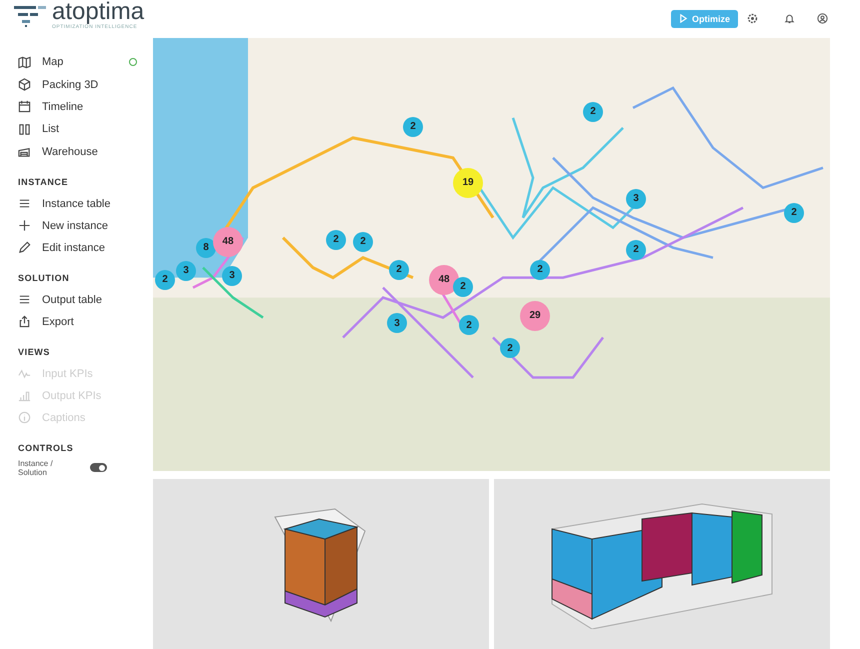  What do you see at coordinates (662, 564) in the screenshot?
I see `container-view` at bounding box center [662, 564].